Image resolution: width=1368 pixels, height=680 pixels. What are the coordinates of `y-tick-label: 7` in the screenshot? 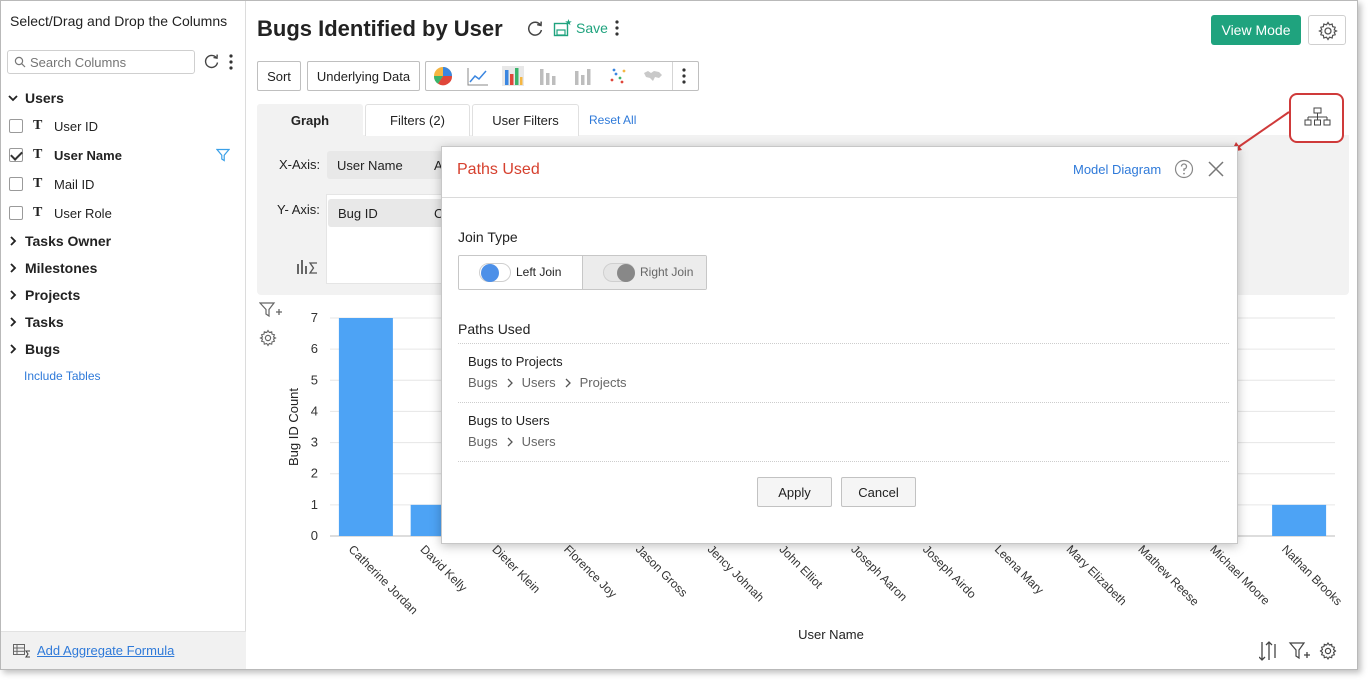 It's located at (314, 317).